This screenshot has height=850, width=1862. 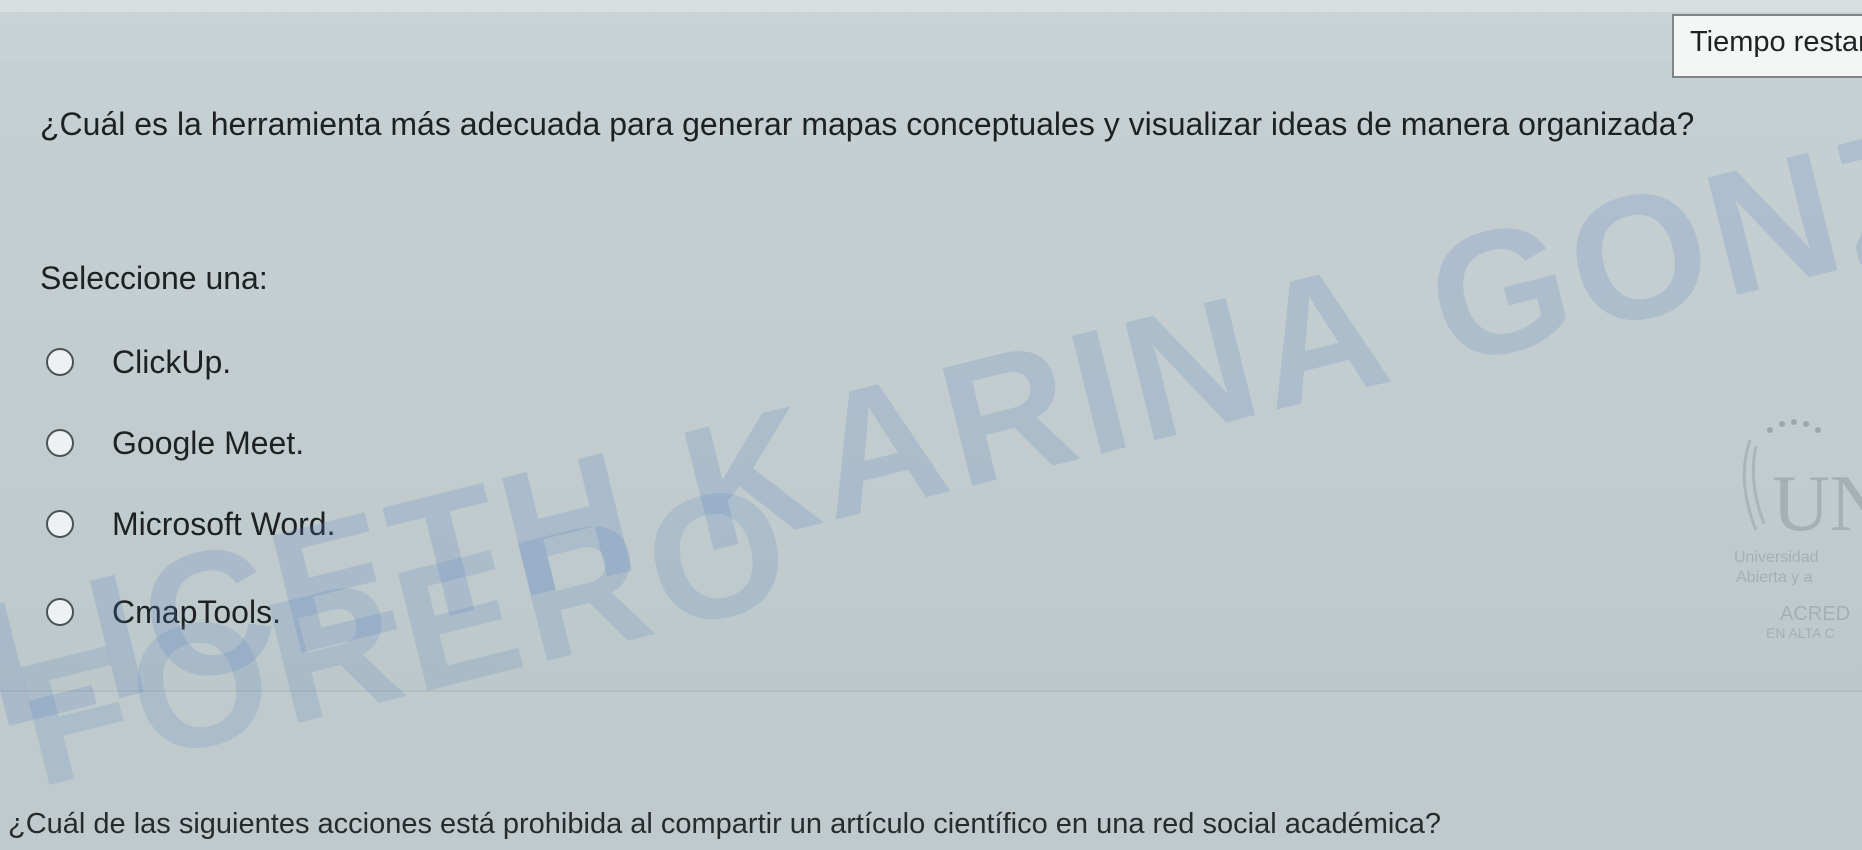 What do you see at coordinates (1815, 614) in the screenshot?
I see `logo-word-3: ACRED` at bounding box center [1815, 614].